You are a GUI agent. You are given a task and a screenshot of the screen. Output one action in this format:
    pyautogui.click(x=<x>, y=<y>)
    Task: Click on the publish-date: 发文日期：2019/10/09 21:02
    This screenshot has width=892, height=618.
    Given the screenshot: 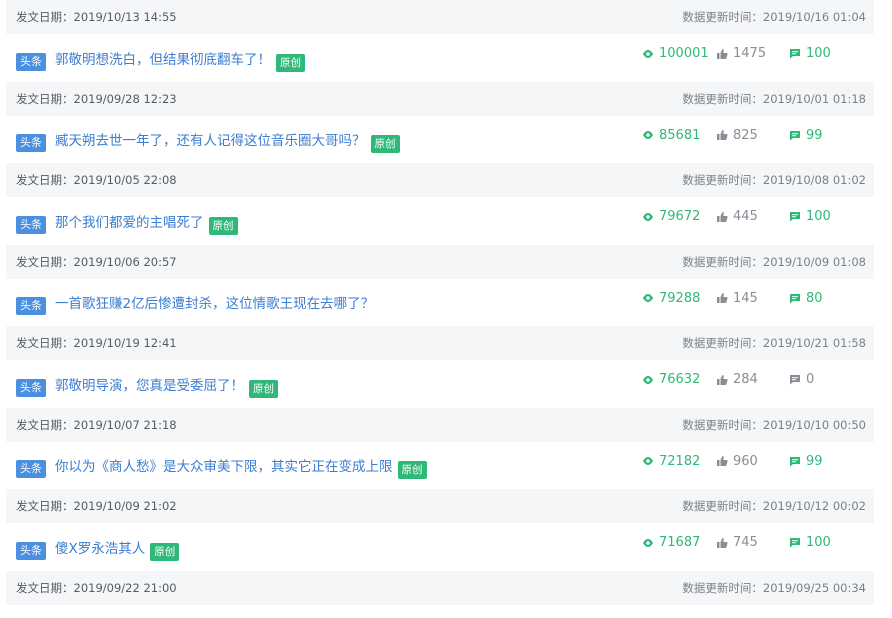 What is the action you would take?
    pyautogui.click(x=96, y=506)
    